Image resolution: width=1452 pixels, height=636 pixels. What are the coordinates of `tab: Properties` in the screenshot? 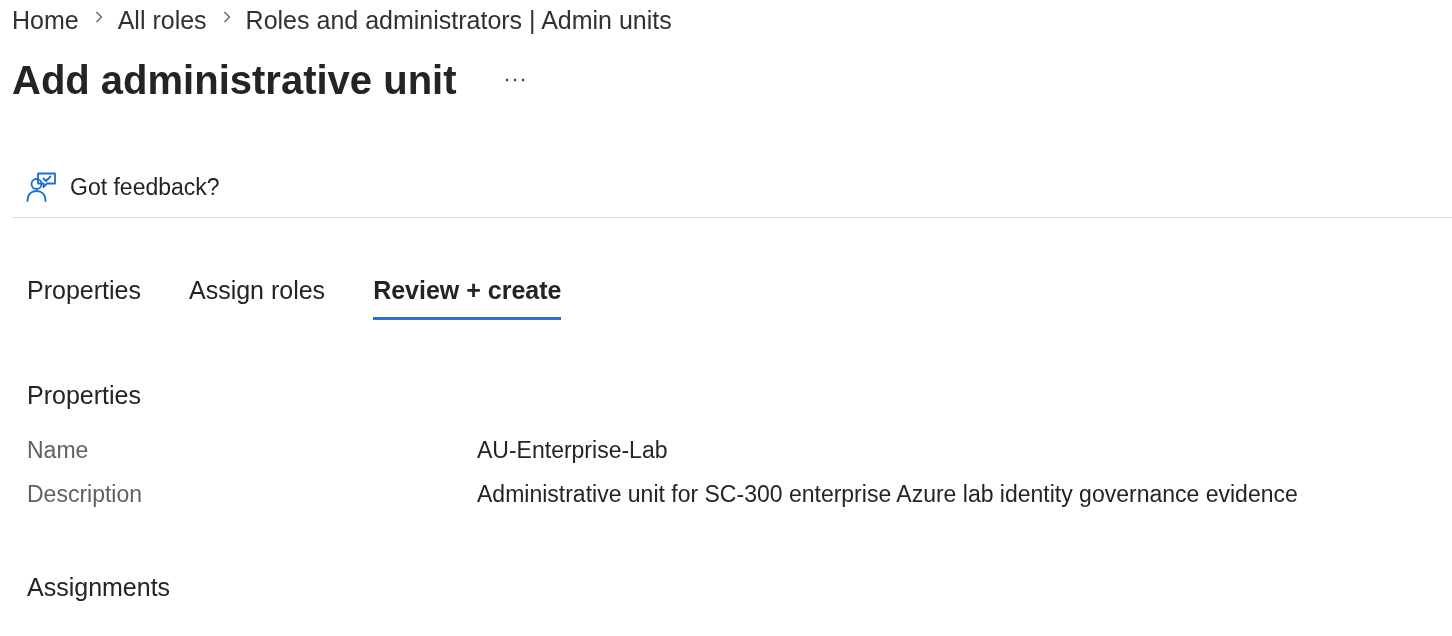 It's located at (84, 298).